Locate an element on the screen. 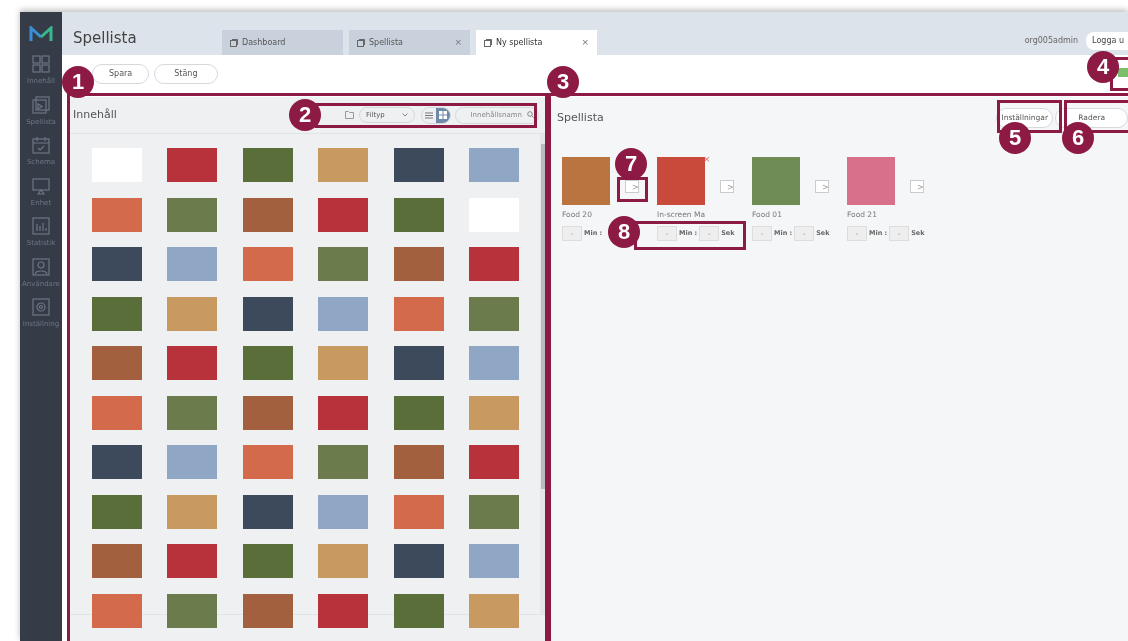  toolbar-button: Stäng is located at coordinates (186, 74).